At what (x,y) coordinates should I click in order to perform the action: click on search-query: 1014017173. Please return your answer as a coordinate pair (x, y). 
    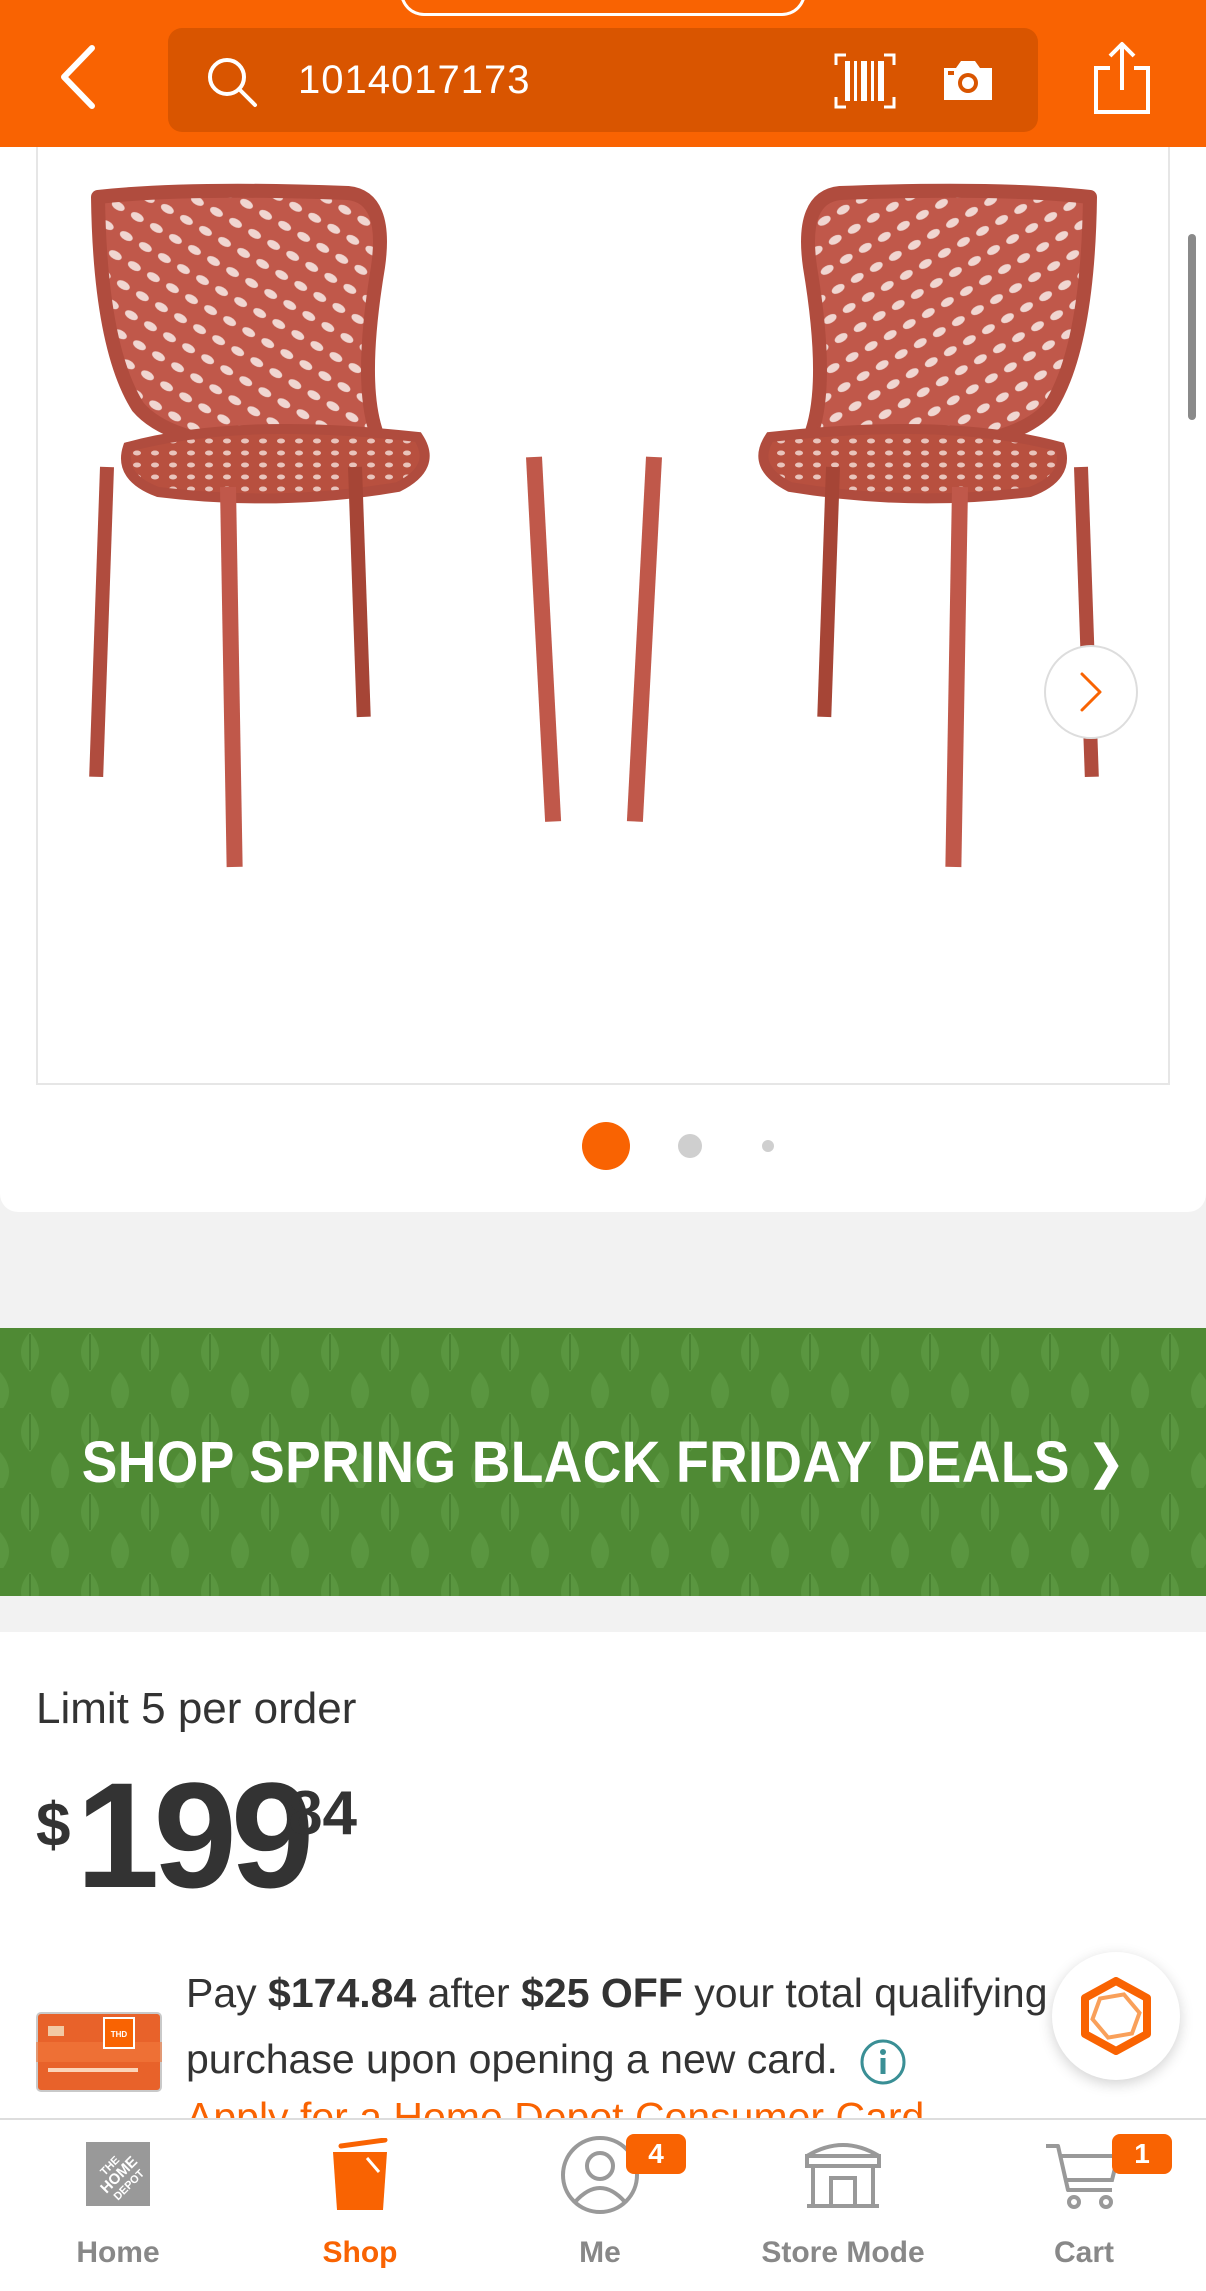
    Looking at the image, I should click on (414, 80).